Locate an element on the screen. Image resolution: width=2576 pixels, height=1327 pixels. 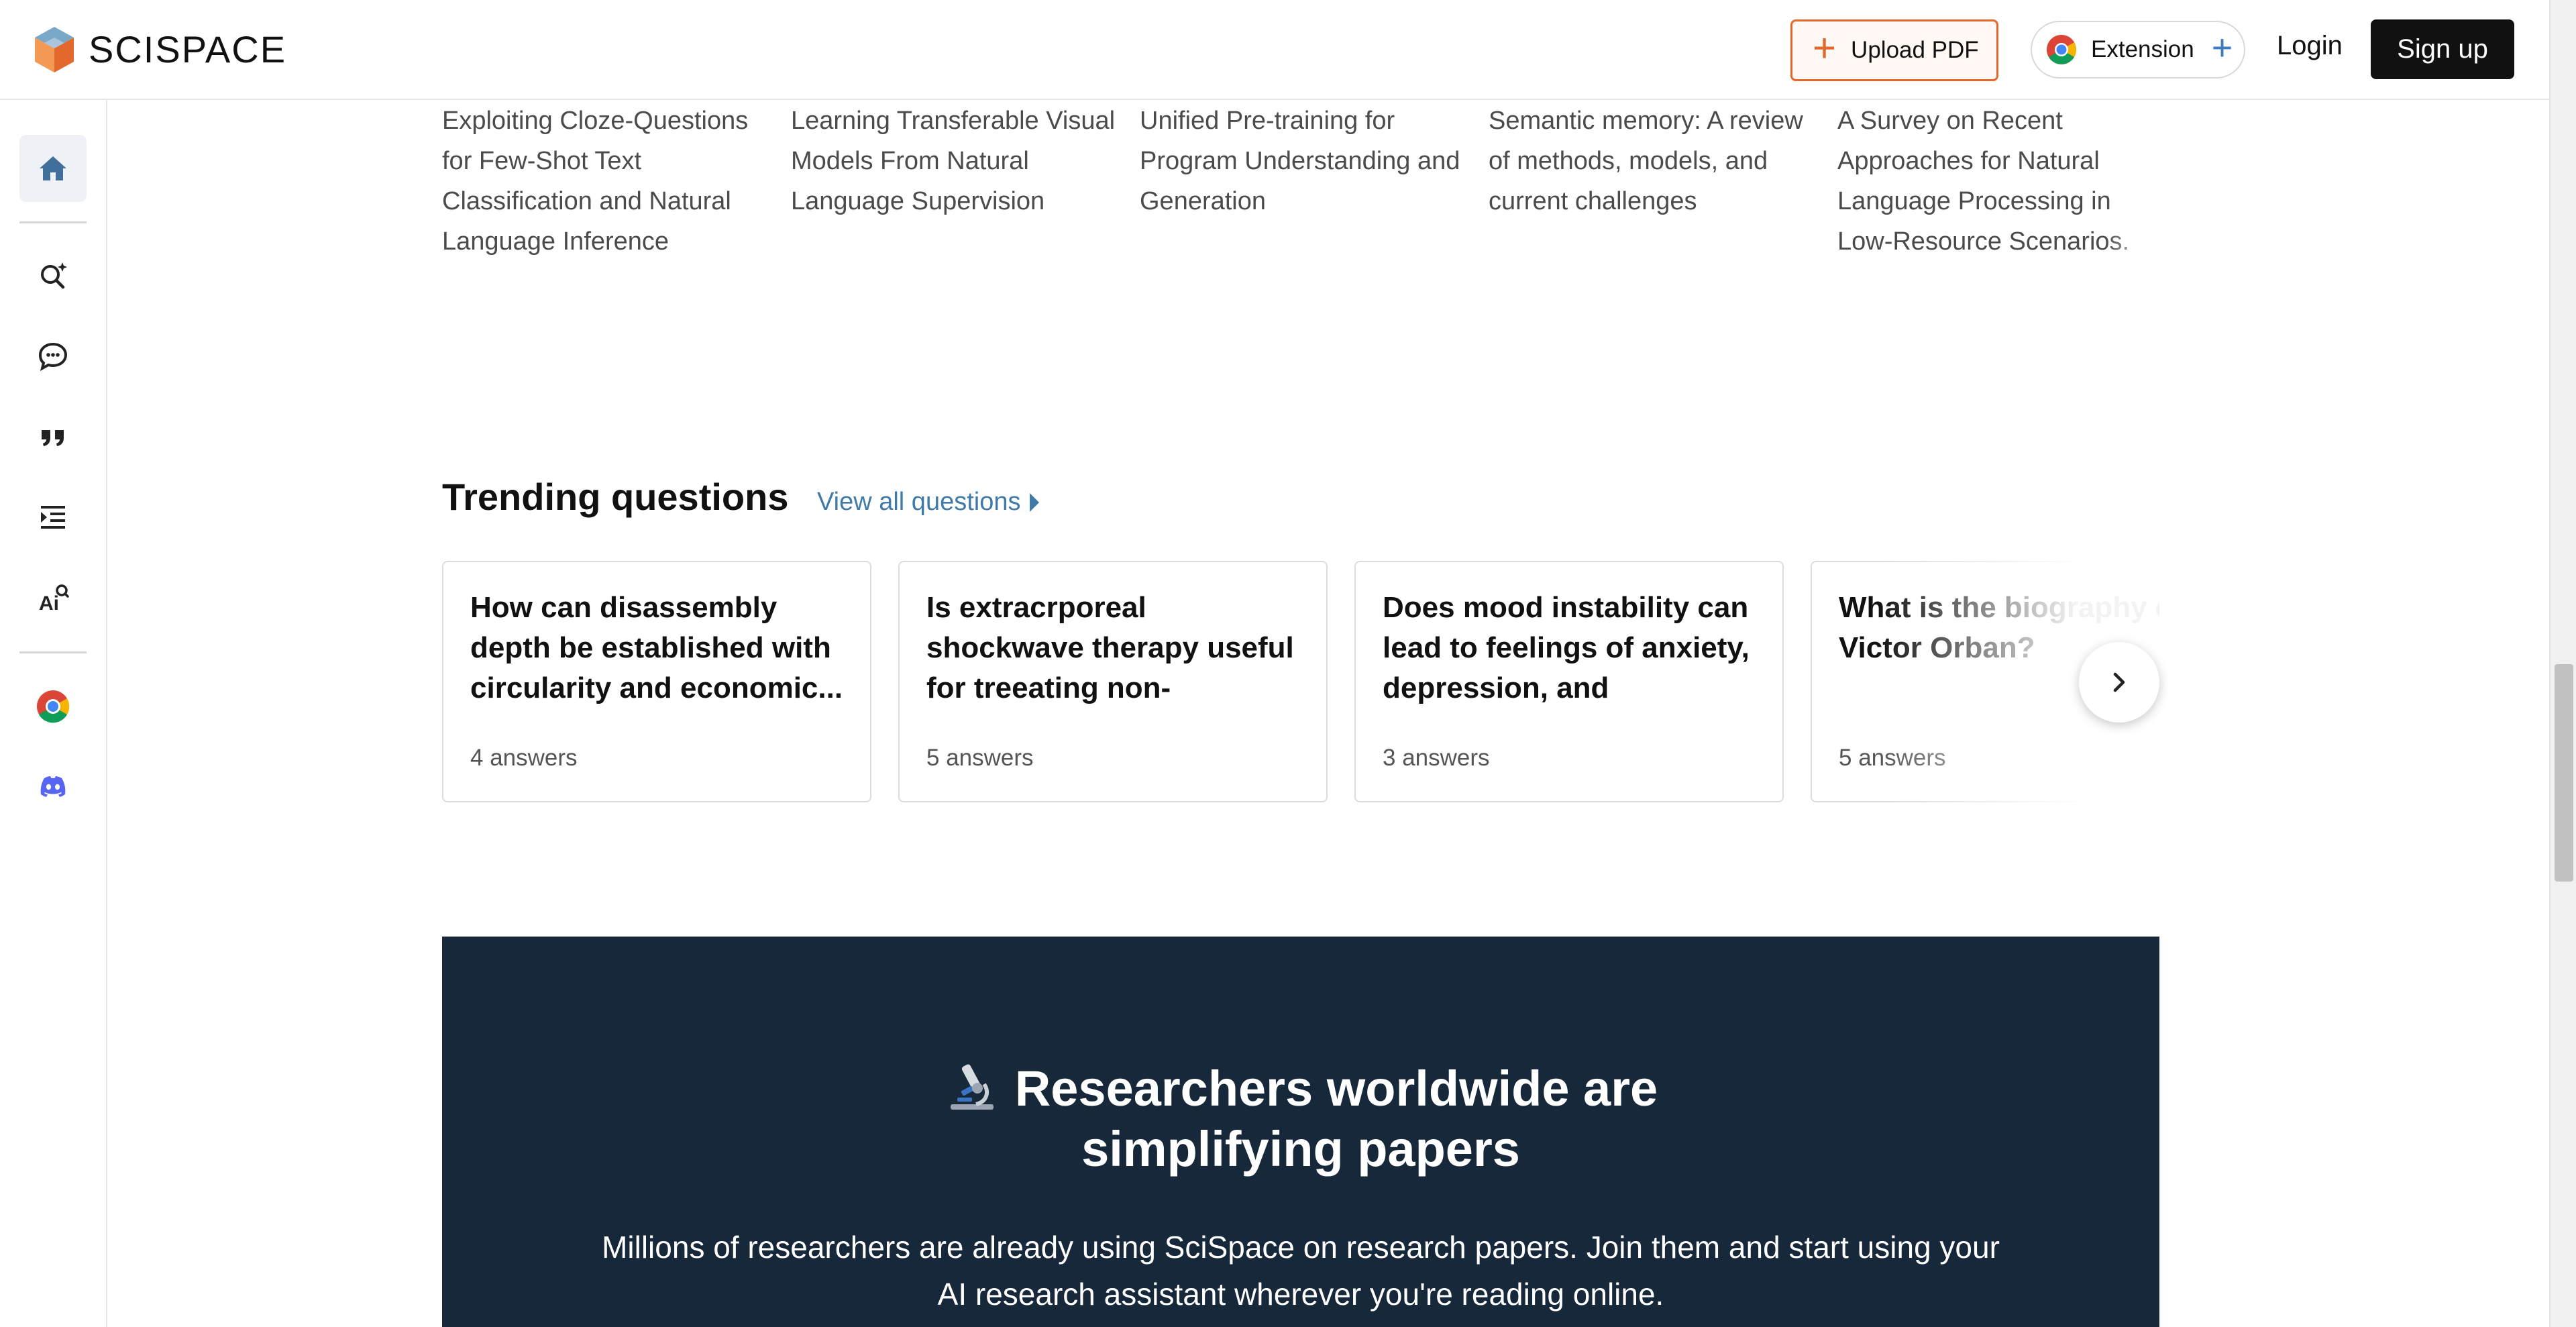
scrollbar-thumb is located at coordinates (2564, 773).